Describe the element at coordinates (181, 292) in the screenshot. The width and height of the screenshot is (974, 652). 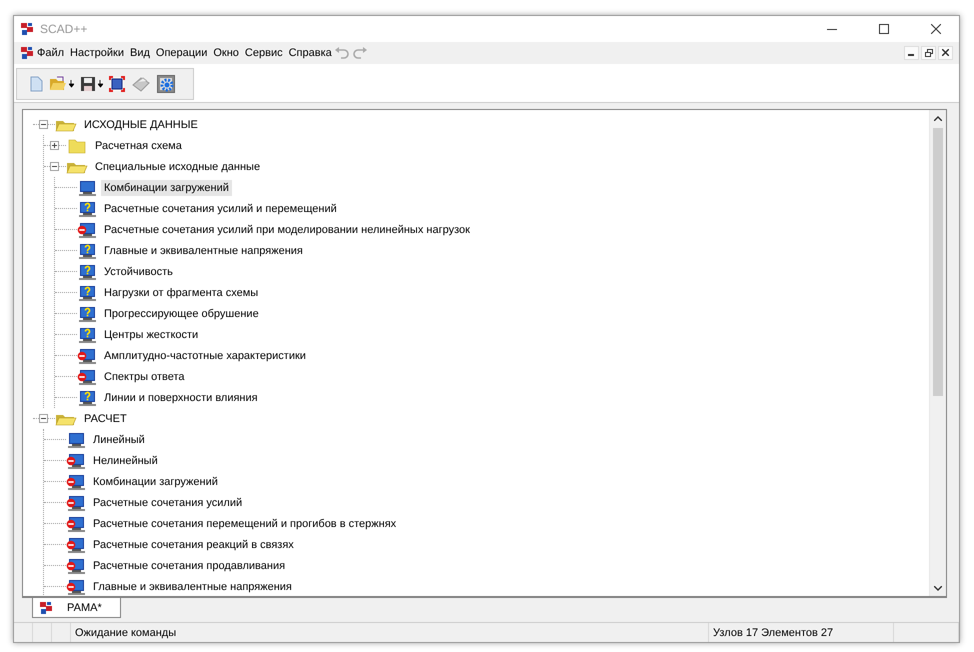
I see `tree-item: Нагрузки от фрагмента схемы` at that location.